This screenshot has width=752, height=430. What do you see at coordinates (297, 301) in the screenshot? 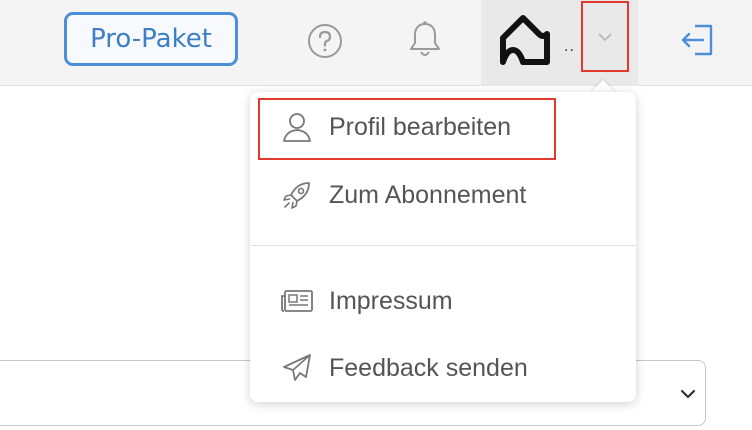
I see `newspaper-icon` at bounding box center [297, 301].